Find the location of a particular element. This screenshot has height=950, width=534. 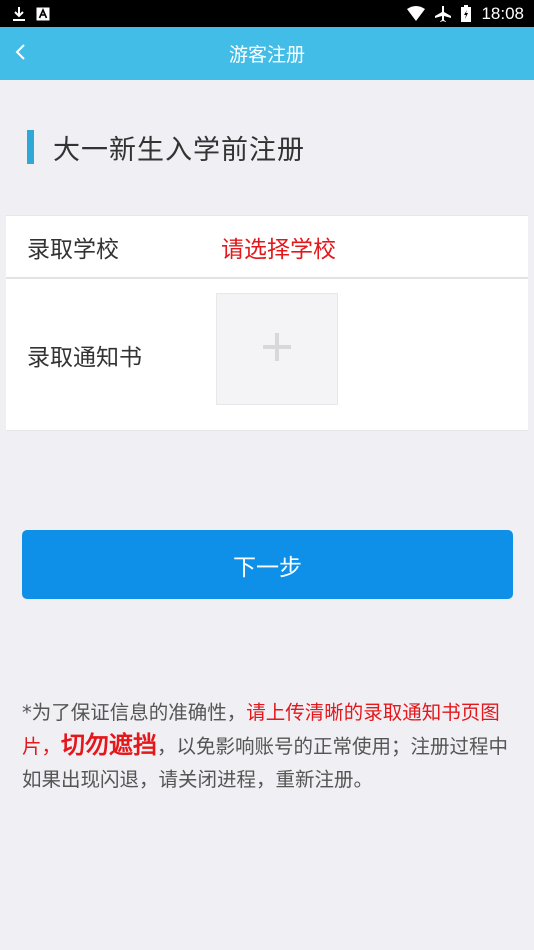

notice-text-intro: *为了保证信息的准确性， is located at coordinates (134, 712).